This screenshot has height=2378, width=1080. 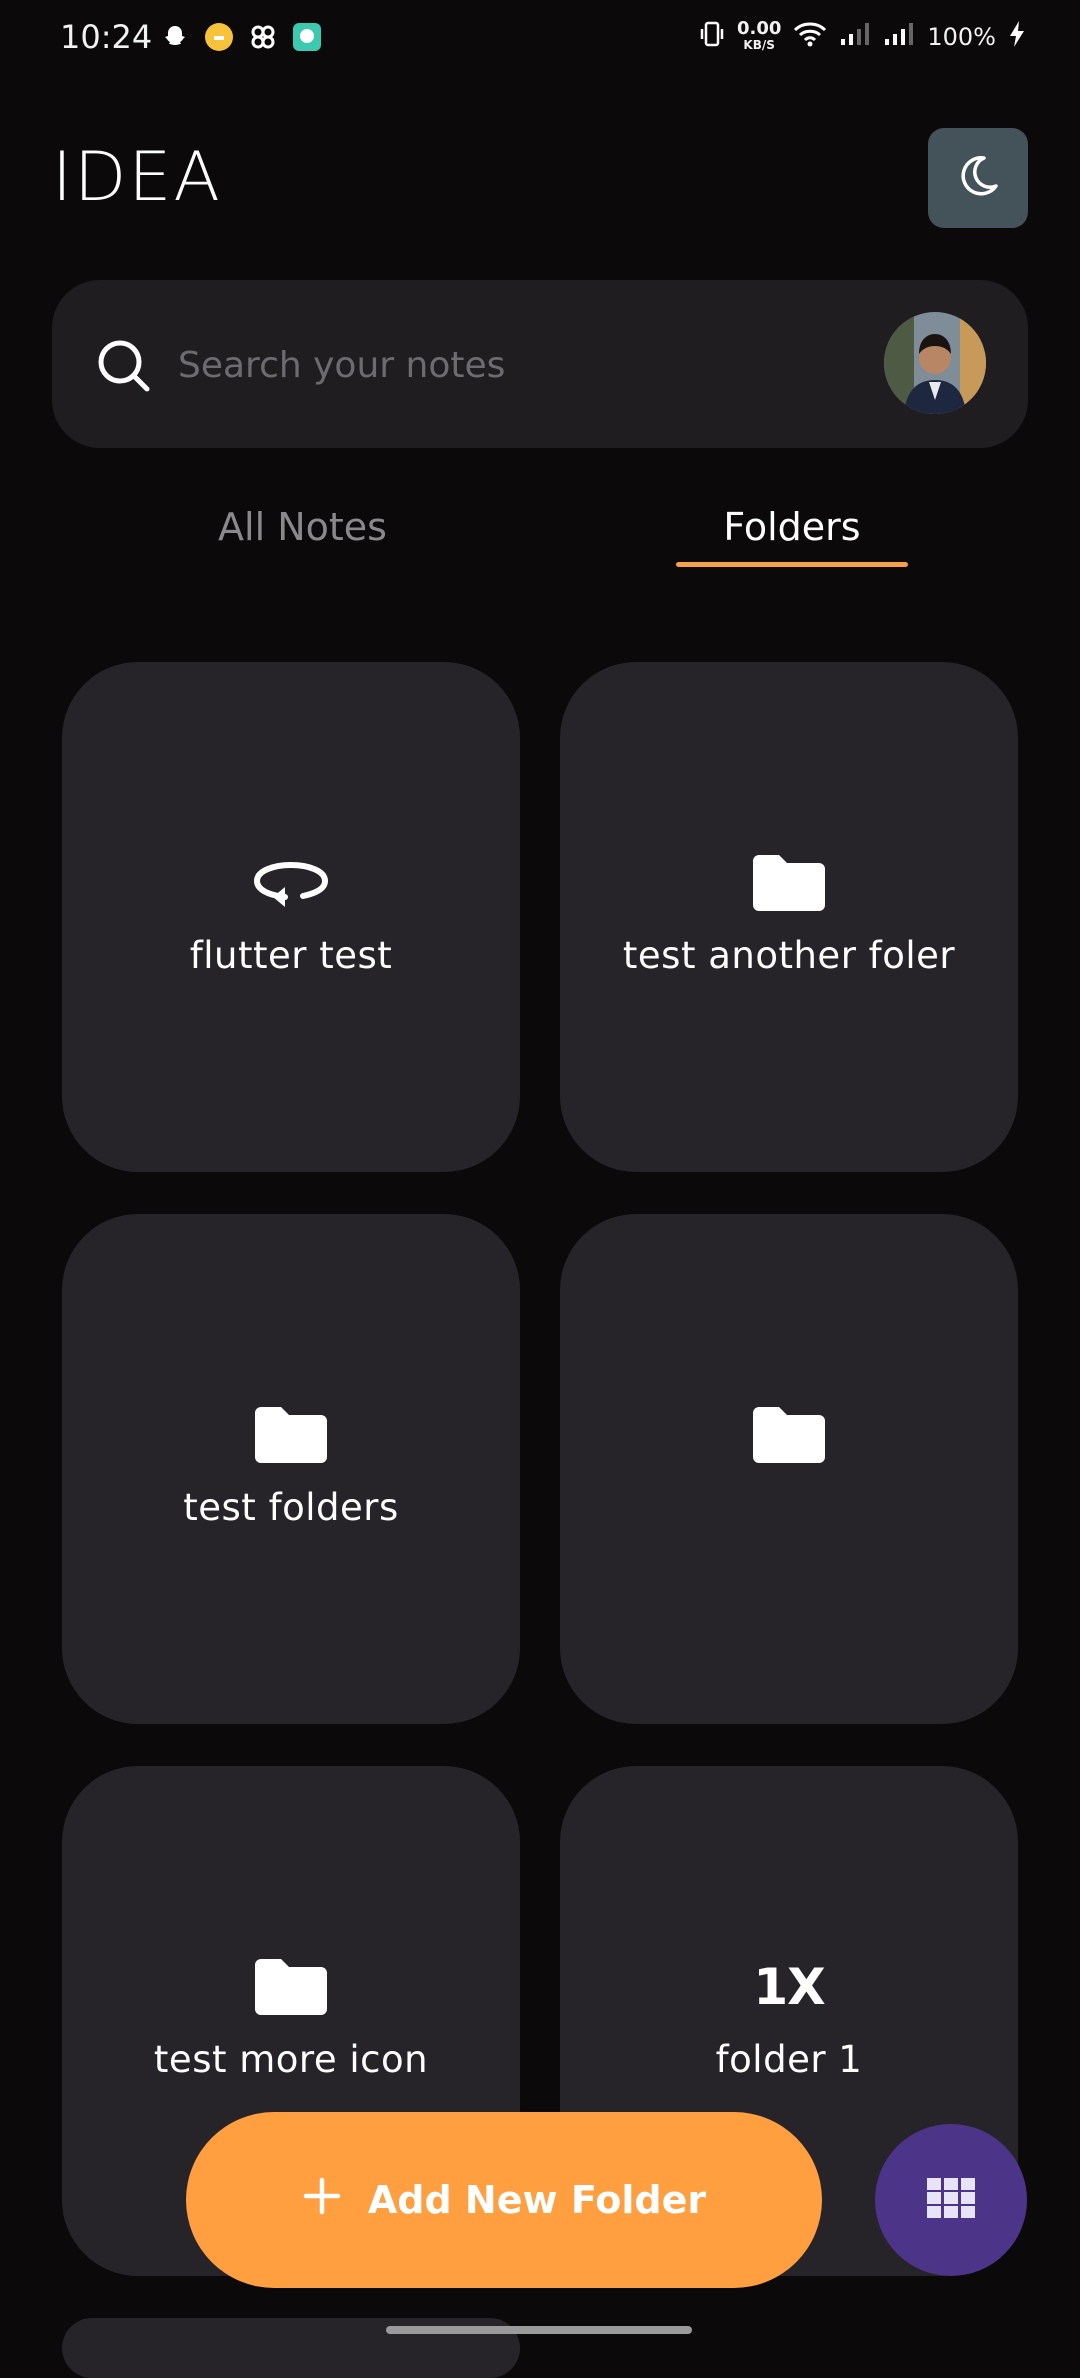 I want to click on folder-name: folder 1, so click(x=789, y=2059).